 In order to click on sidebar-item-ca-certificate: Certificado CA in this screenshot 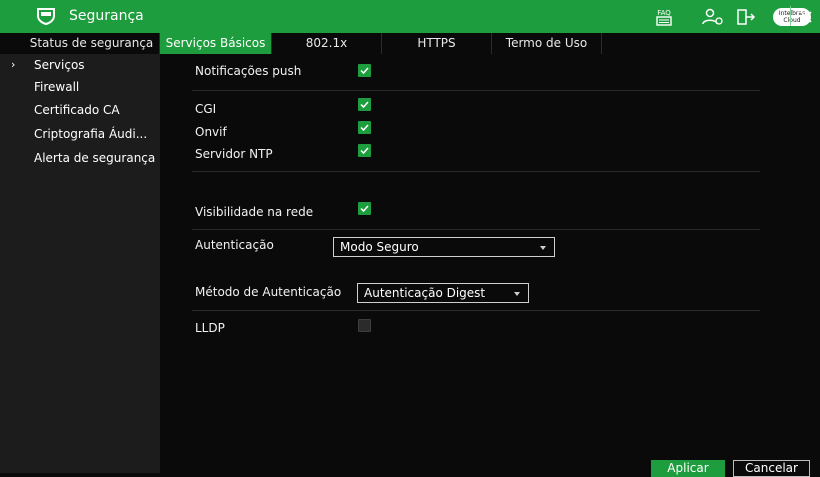, I will do `click(80, 110)`.